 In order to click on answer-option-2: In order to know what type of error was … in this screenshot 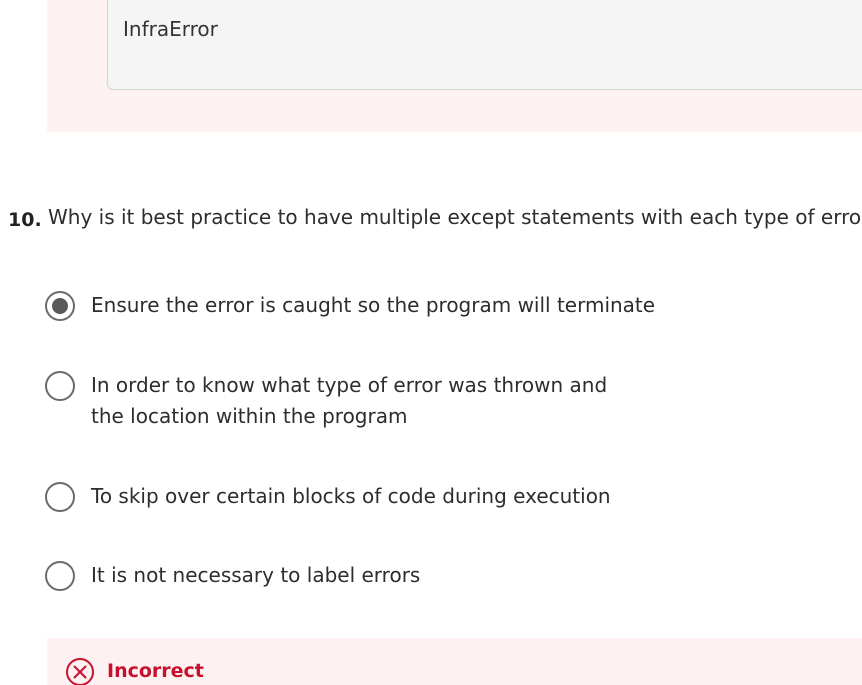, I will do `click(345, 401)`.